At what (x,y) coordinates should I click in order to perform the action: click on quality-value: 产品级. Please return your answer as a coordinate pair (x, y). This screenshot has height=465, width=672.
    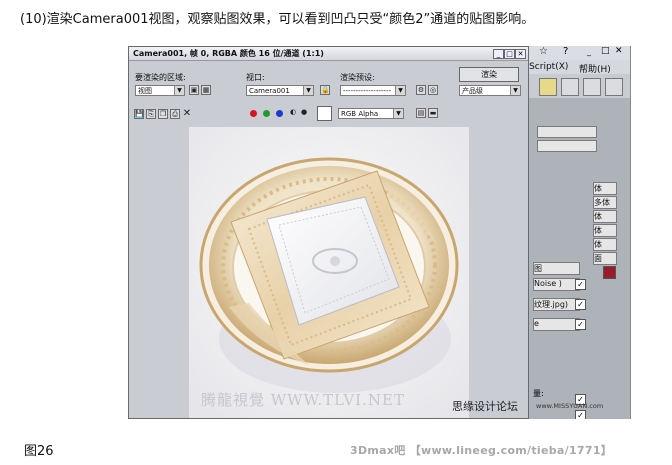
    Looking at the image, I should click on (472, 91).